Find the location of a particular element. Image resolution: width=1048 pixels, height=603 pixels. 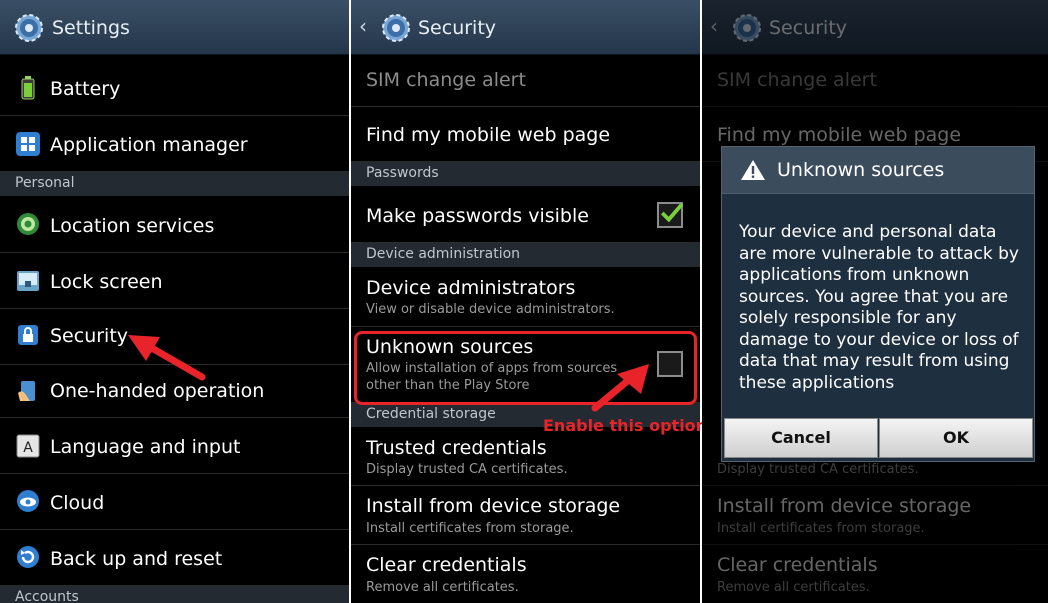

category-label: Device administration is located at coordinates (443, 254).